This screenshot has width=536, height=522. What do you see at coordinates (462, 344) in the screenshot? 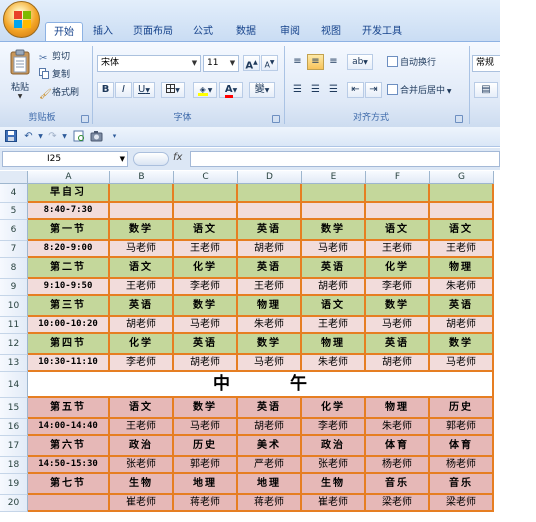
I see `cell-G12: 数学` at bounding box center [462, 344].